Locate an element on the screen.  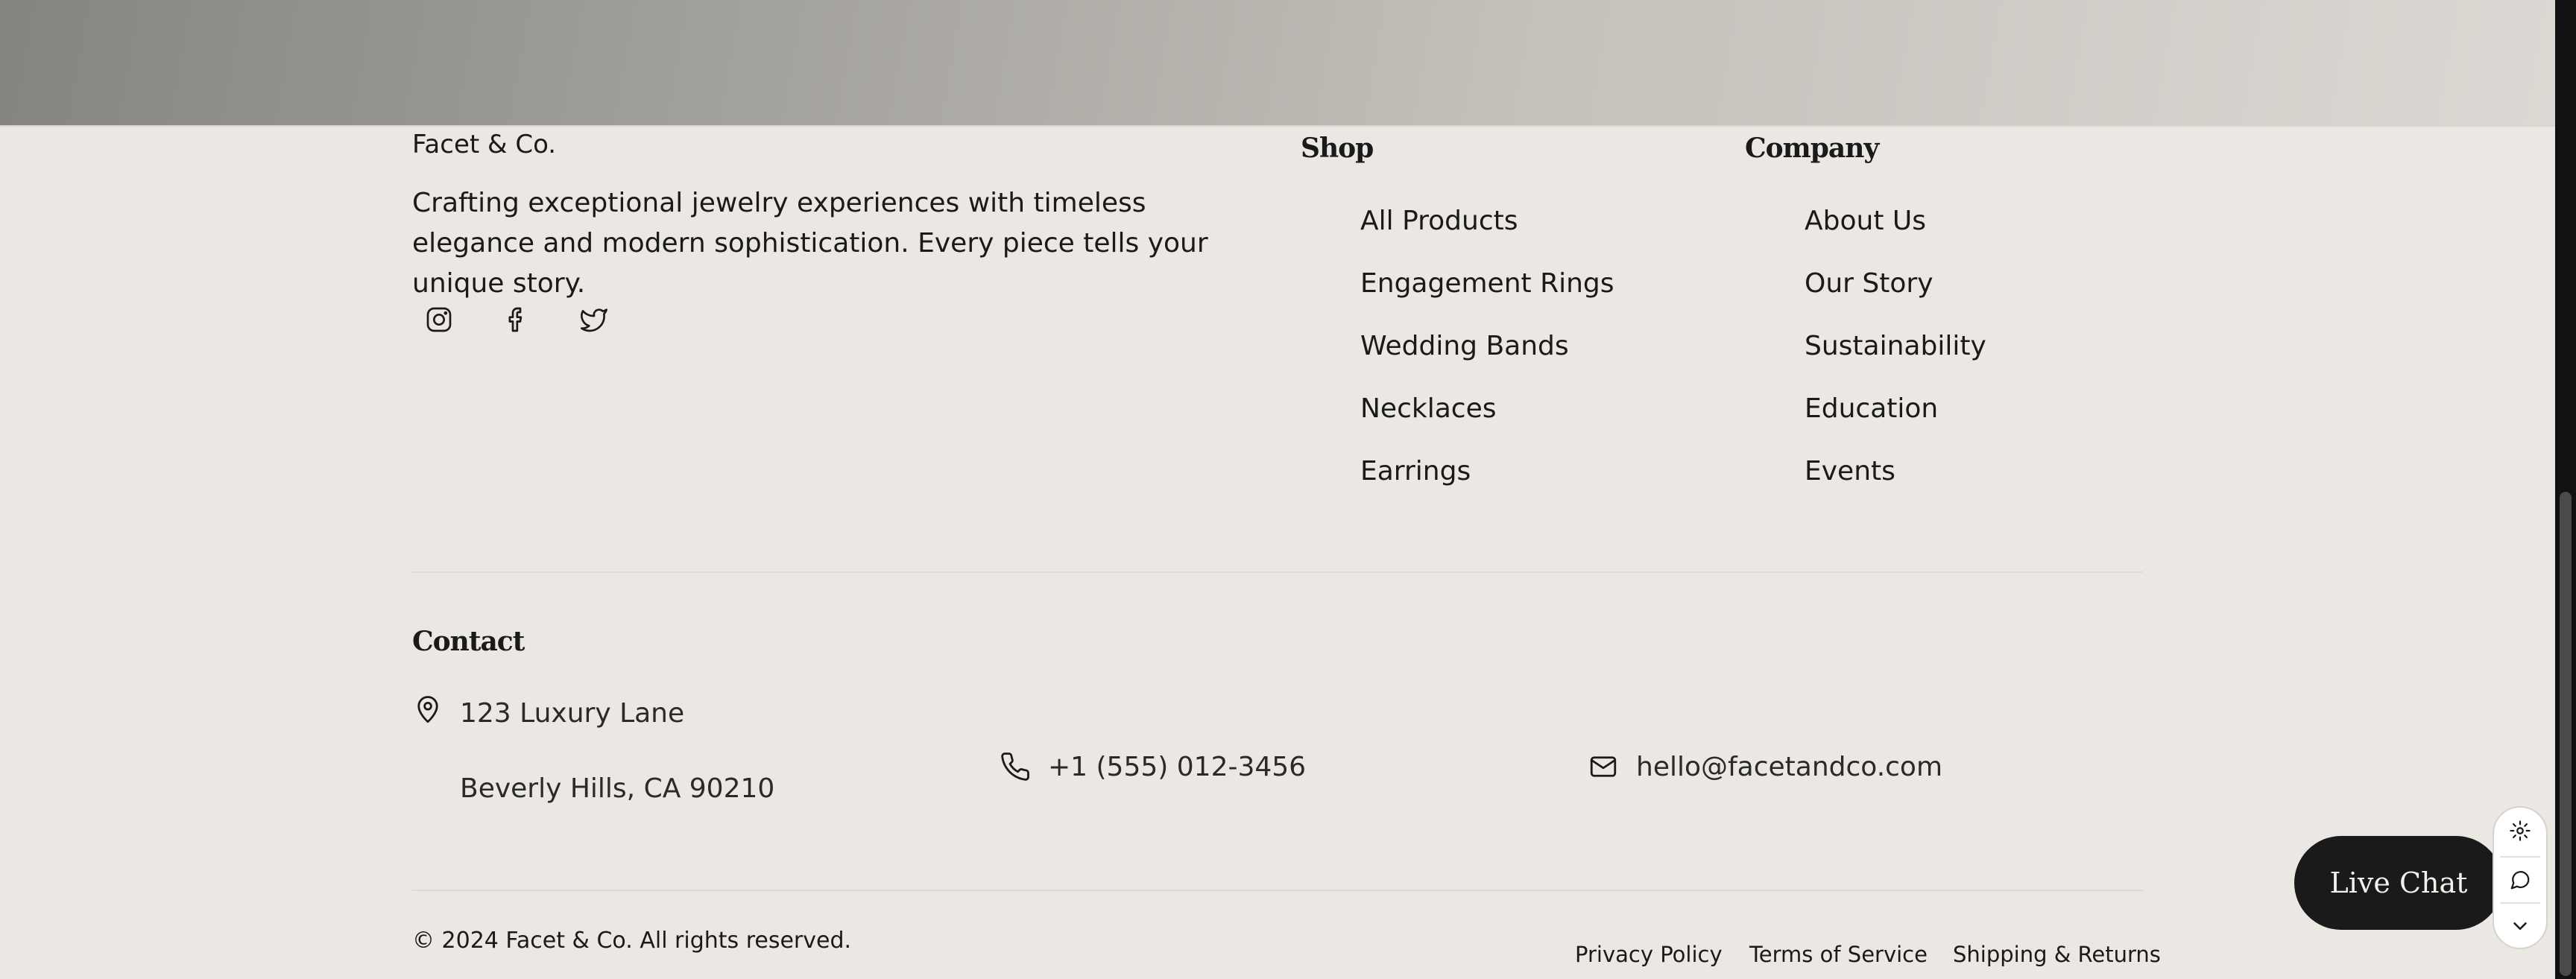
chat-toolbar-button is located at coordinates (2520, 880).